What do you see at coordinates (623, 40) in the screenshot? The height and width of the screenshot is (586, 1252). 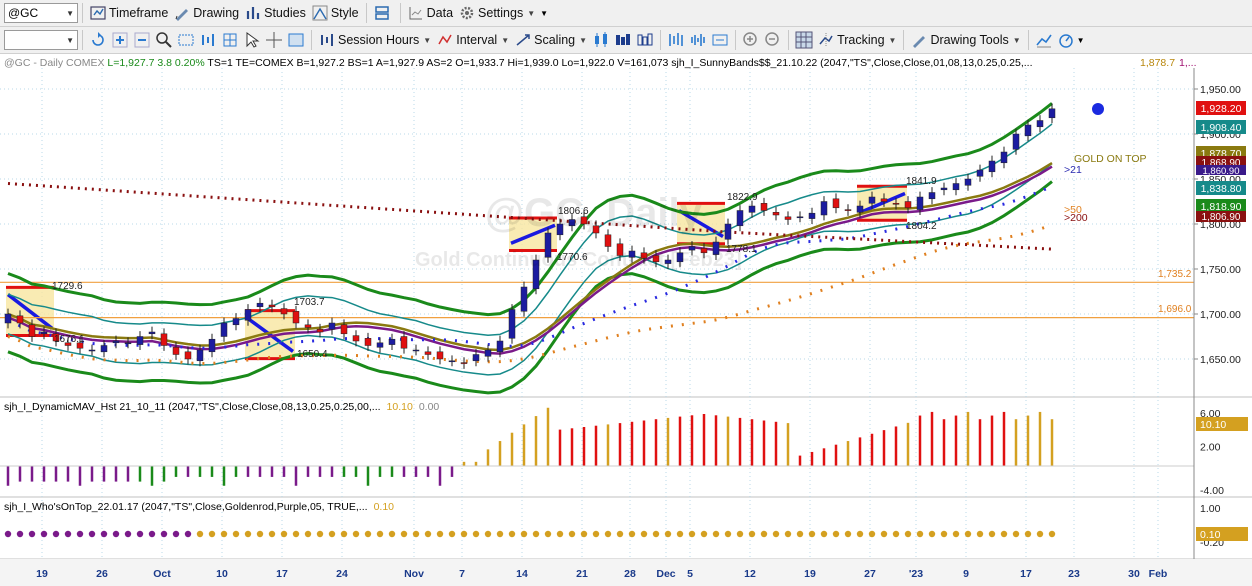 I see `candles-filled-icon` at bounding box center [623, 40].